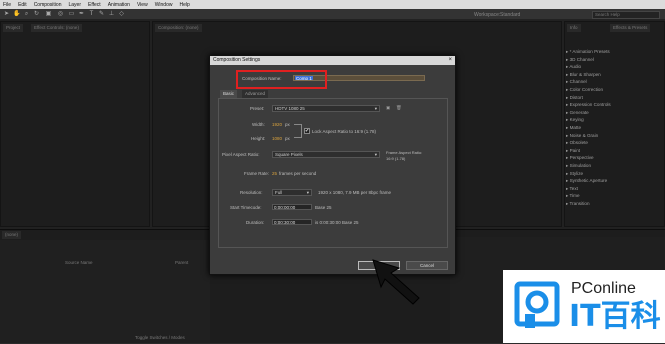 The height and width of the screenshot is (344, 665). I want to click on width-label: Width:, so click(258, 124).